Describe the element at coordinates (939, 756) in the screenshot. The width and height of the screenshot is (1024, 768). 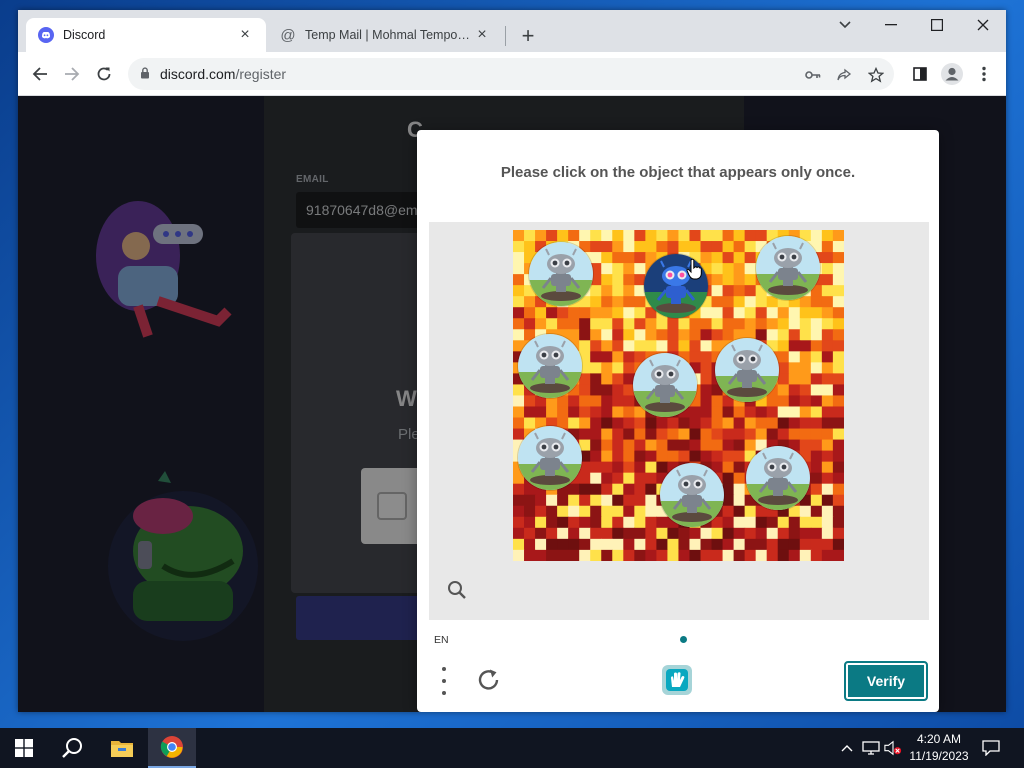
I see `clock-date: 11/19/2023` at that location.